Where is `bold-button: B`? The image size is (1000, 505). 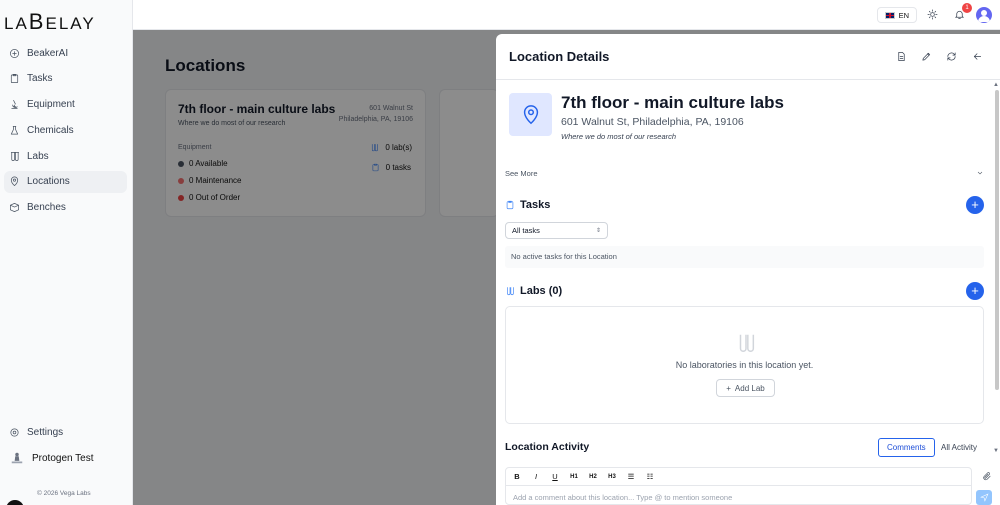
bold-button: B is located at coordinates (517, 476).